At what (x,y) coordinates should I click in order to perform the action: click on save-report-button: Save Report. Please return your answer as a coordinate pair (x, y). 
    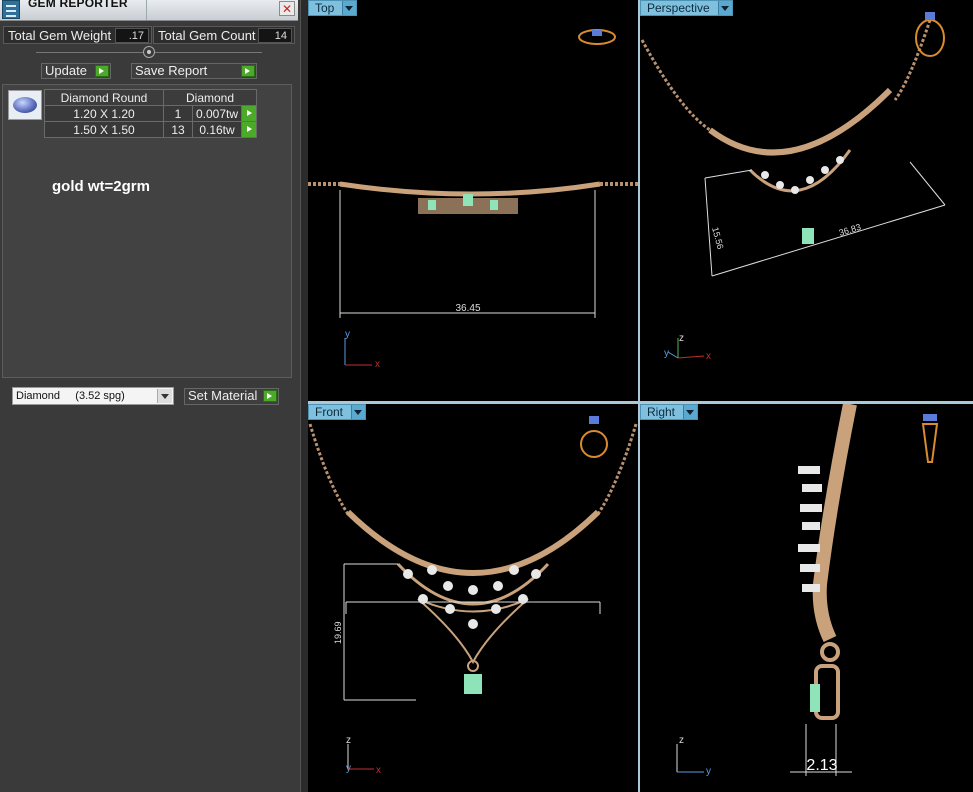
    Looking at the image, I should click on (194, 71).